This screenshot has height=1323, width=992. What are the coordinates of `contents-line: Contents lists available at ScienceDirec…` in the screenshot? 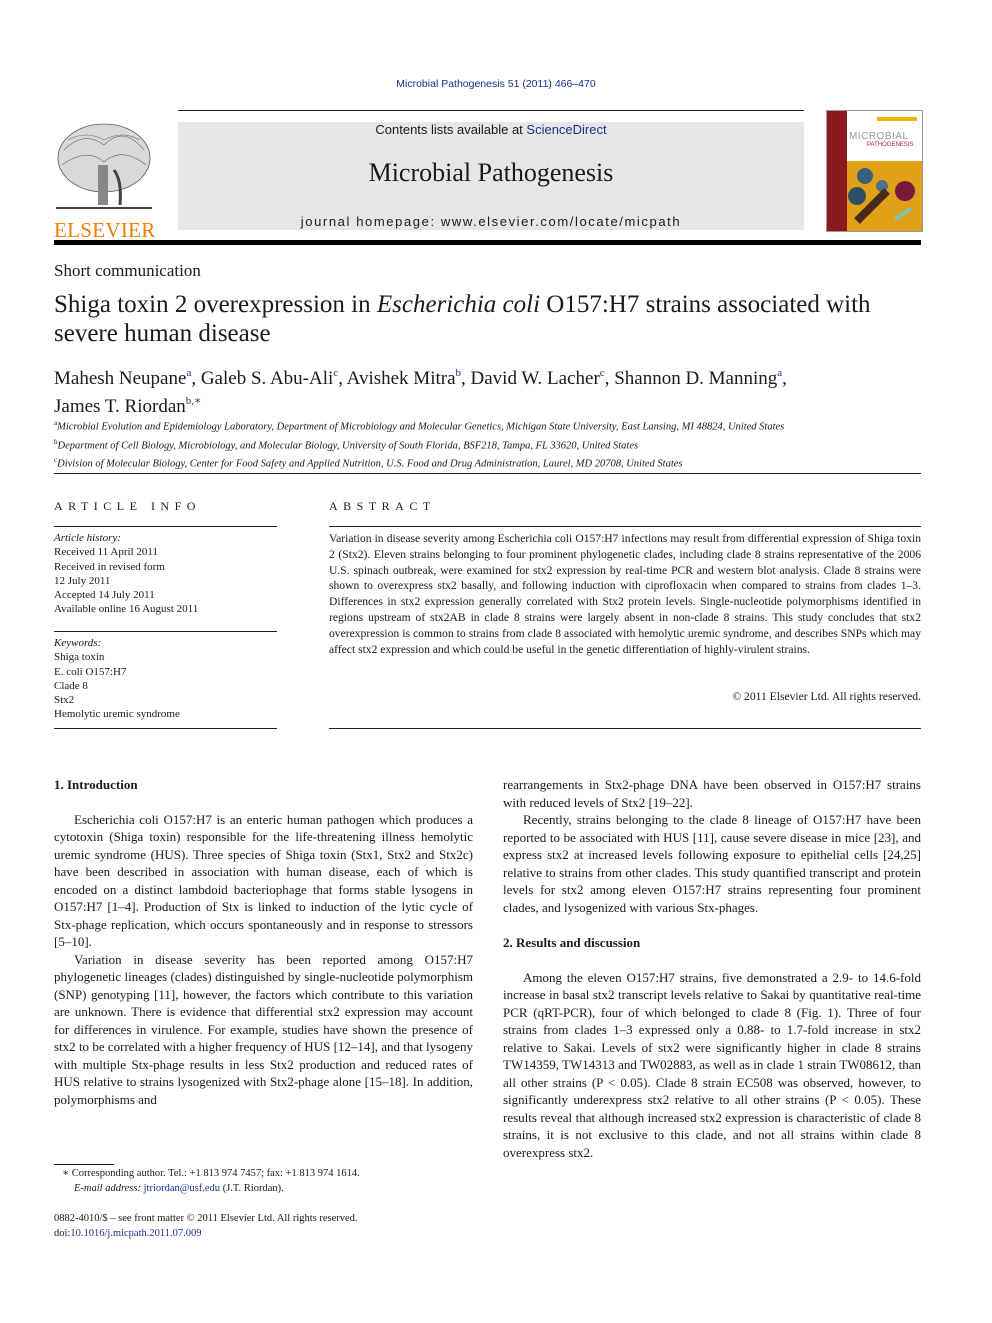 It's located at (491, 129).